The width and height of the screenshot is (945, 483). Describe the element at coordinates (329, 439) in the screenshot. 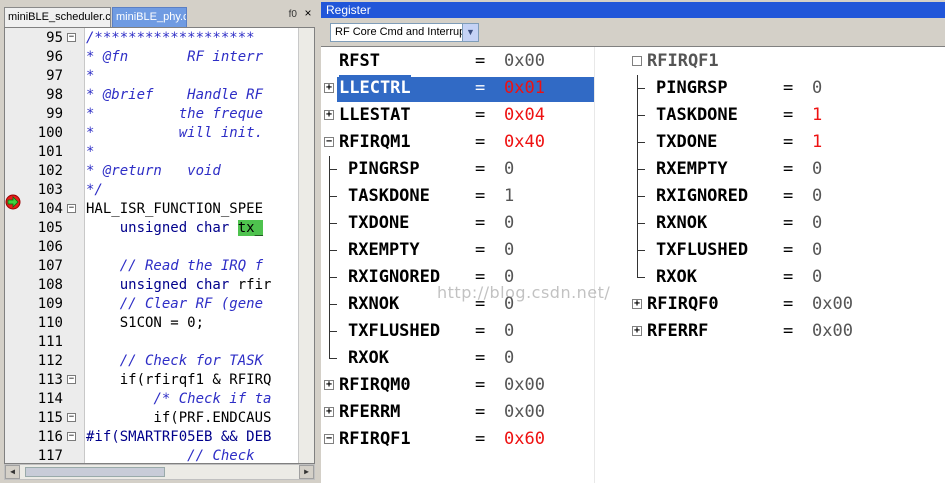

I see `collapse-icon: −` at that location.